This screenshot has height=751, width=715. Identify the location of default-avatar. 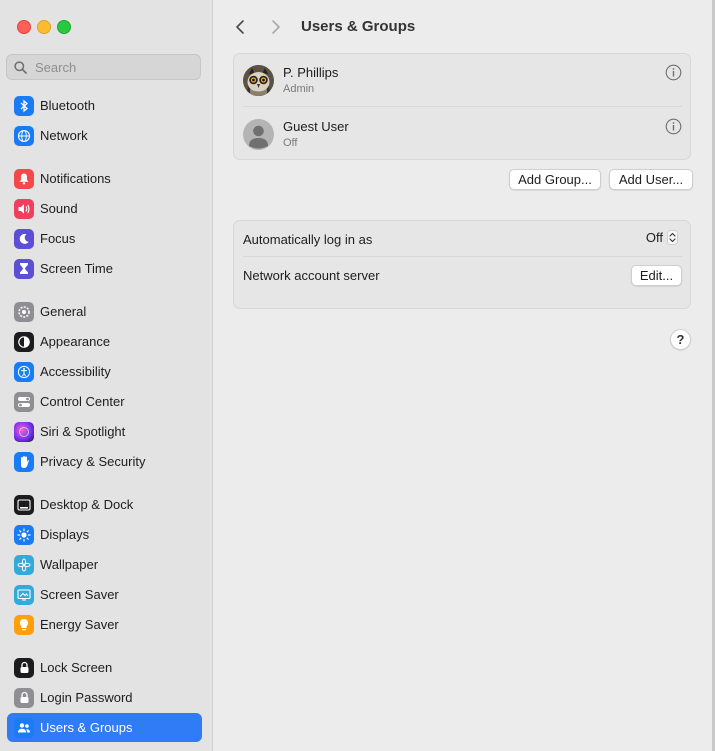
(258, 134).